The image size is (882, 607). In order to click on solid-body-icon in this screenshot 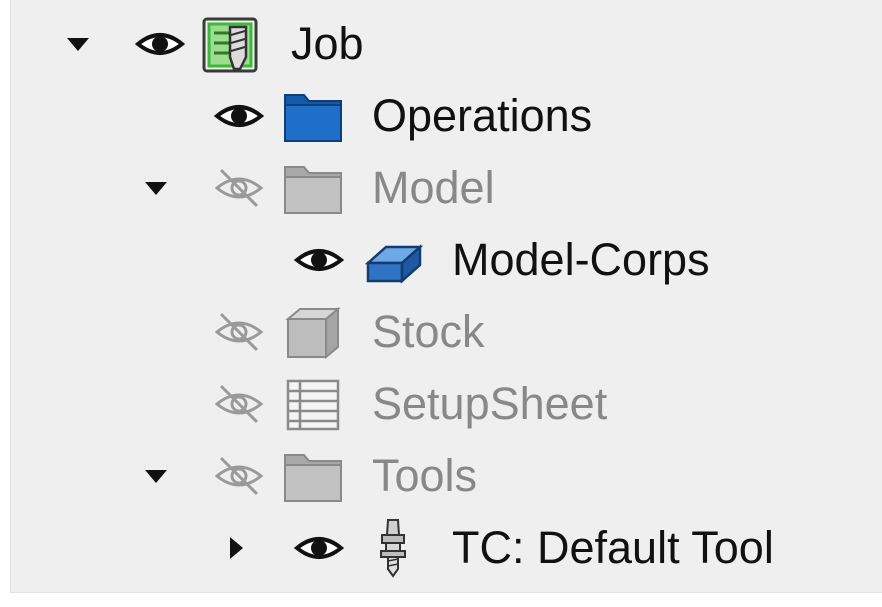, I will do `click(393, 260)`.